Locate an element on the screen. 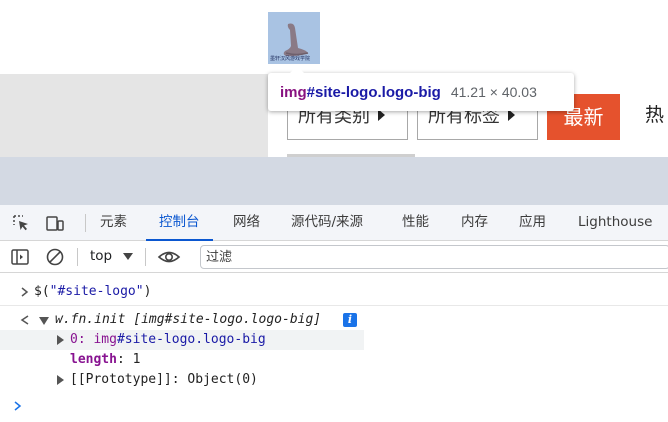 Image resolution: width=668 pixels, height=422 pixels. hot-tab: 热 is located at coordinates (654, 113).